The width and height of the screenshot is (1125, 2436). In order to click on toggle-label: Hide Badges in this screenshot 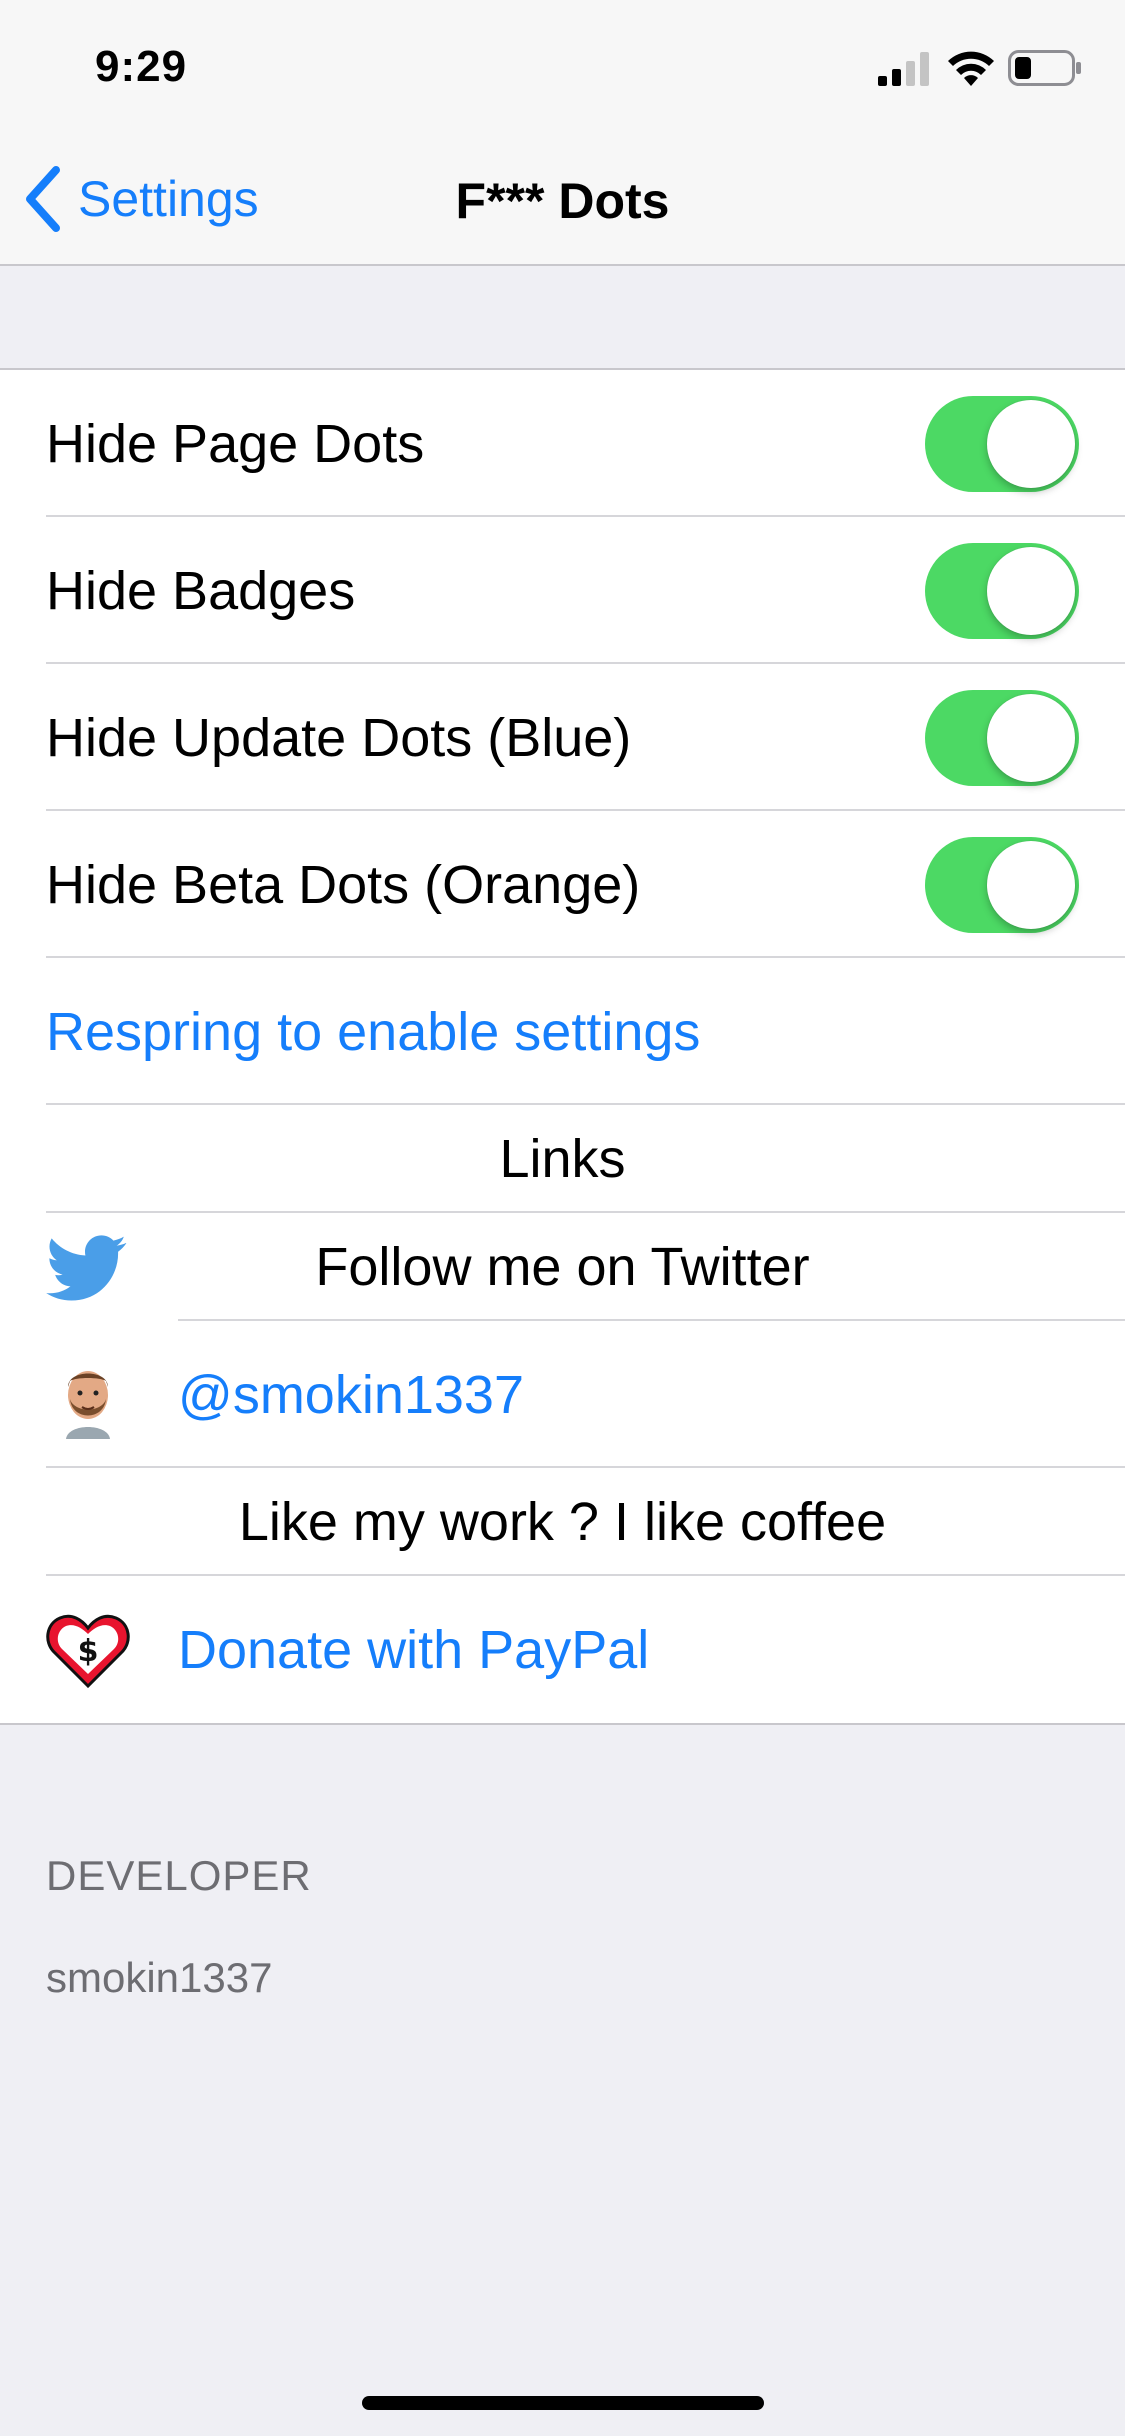, I will do `click(201, 590)`.